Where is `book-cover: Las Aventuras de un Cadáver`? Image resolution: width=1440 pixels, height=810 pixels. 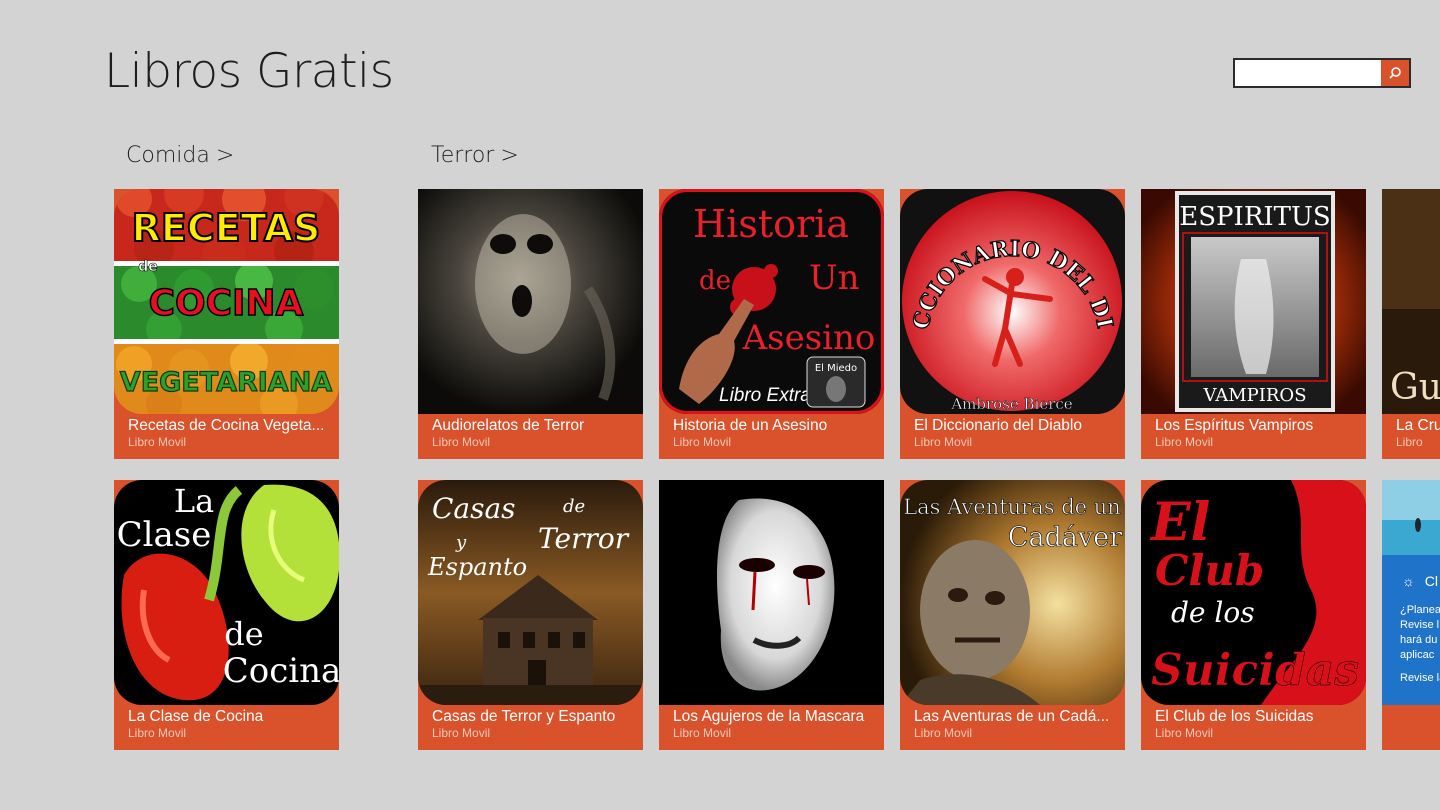 book-cover: Las Aventuras de un Cadáver is located at coordinates (1012, 592).